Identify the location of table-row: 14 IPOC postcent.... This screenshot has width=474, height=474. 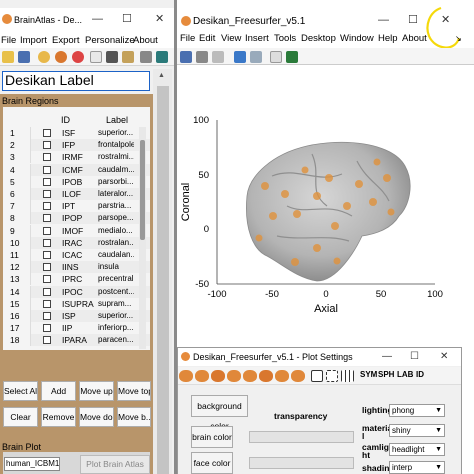
(76, 291).